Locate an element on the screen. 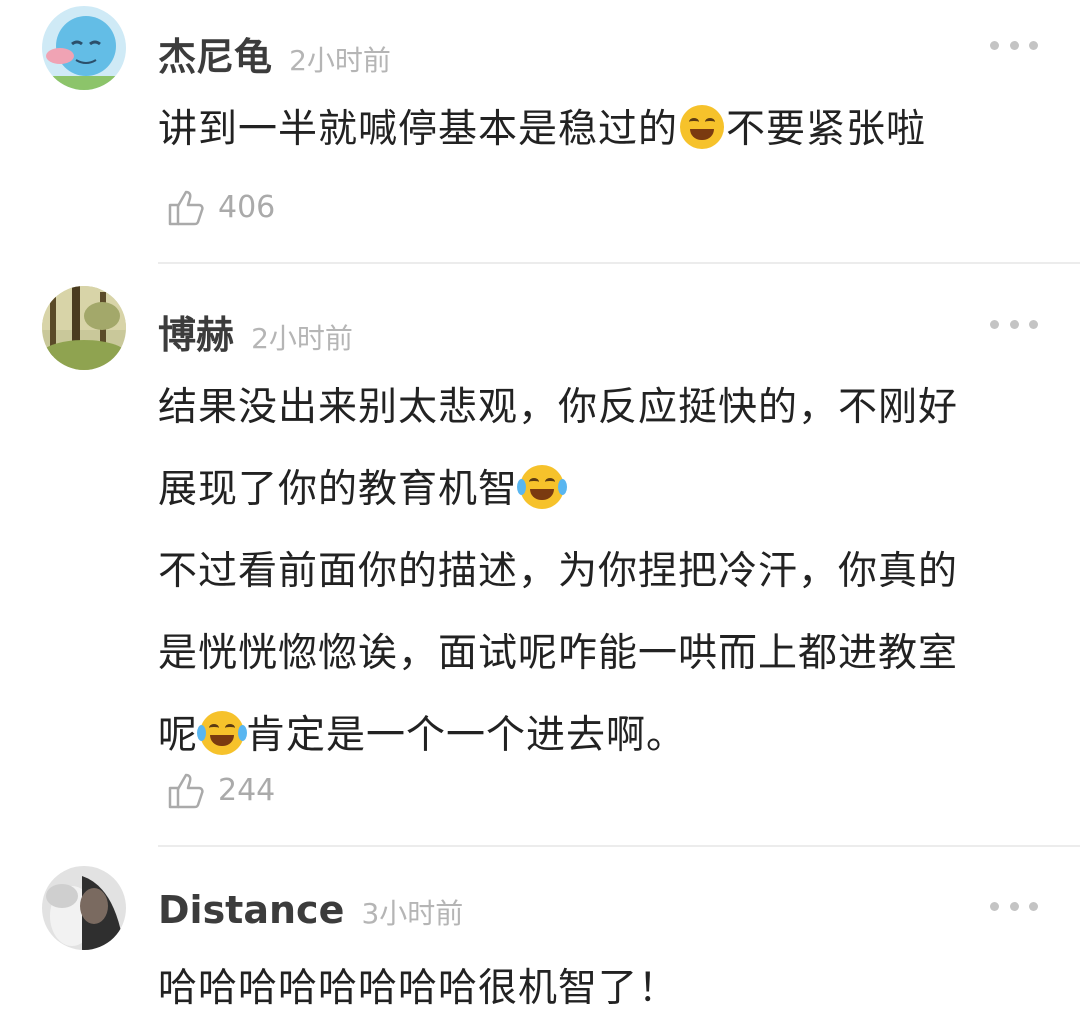  username: 杰尼龟 is located at coordinates (215, 57).